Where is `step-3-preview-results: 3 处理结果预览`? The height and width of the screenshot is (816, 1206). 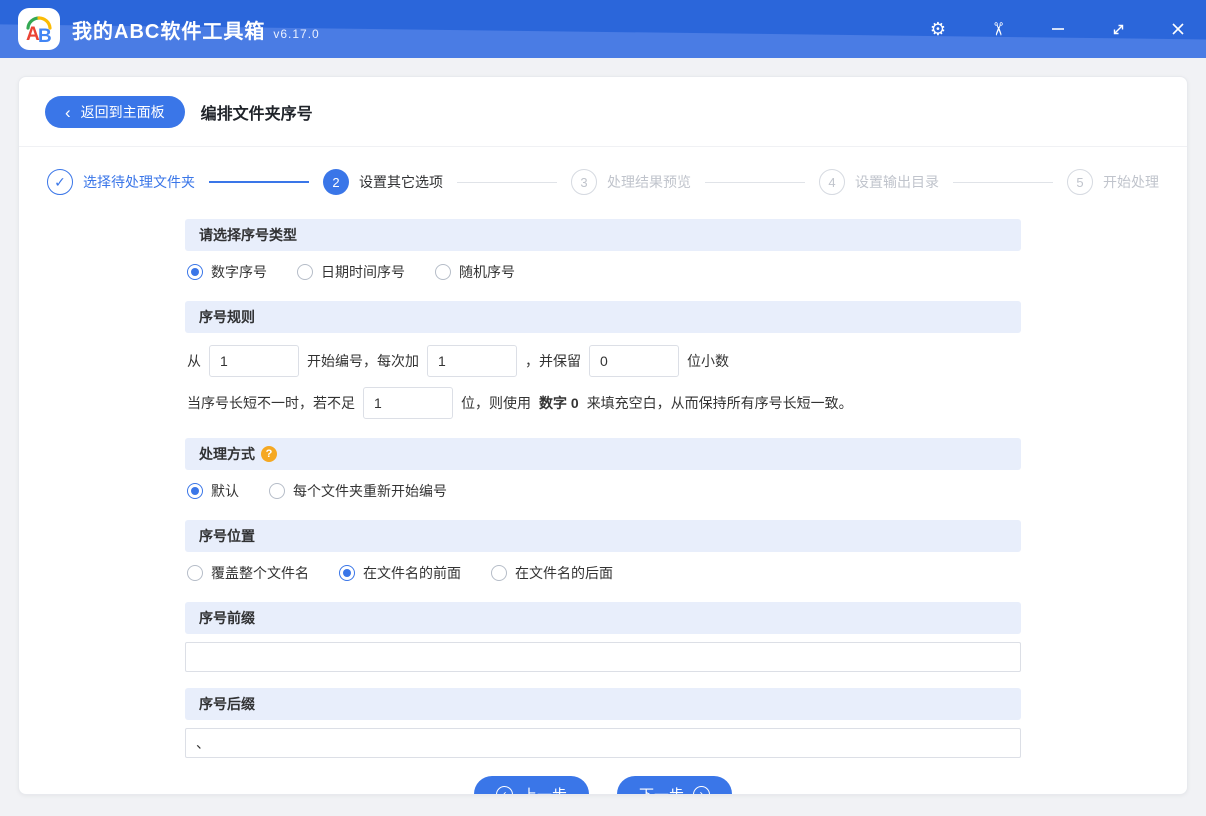 step-3-preview-results: 3 处理结果预览 is located at coordinates (631, 182).